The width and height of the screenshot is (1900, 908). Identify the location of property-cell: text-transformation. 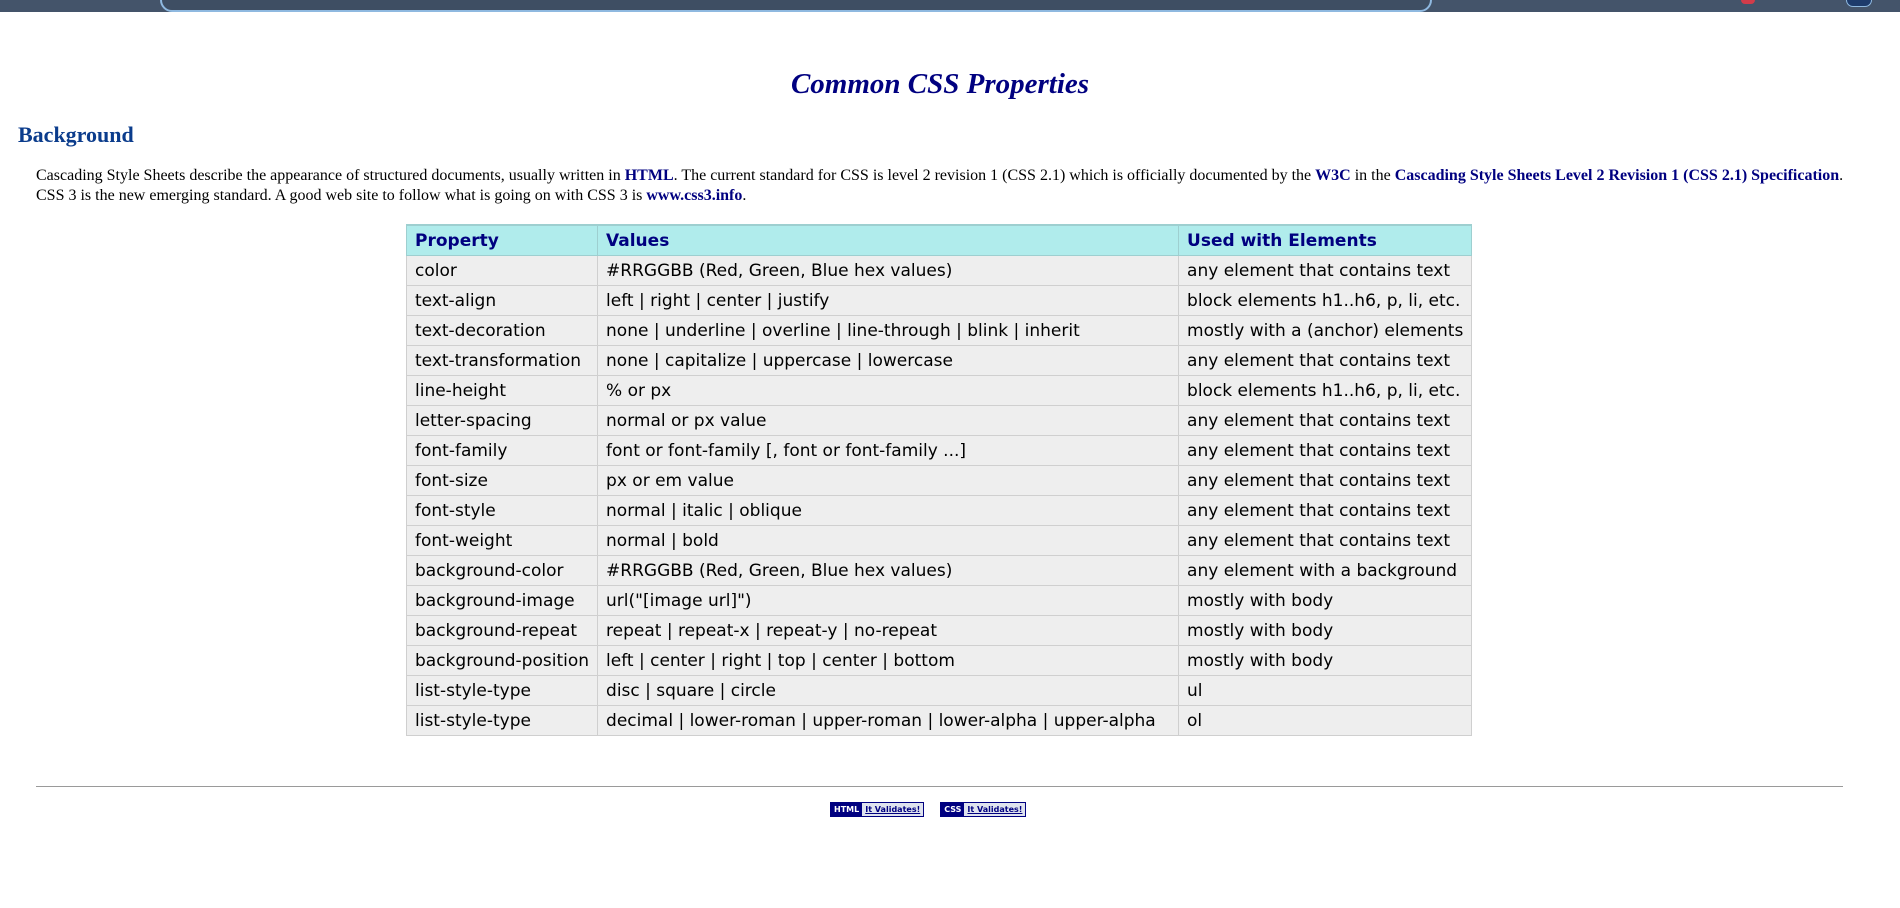
(502, 360).